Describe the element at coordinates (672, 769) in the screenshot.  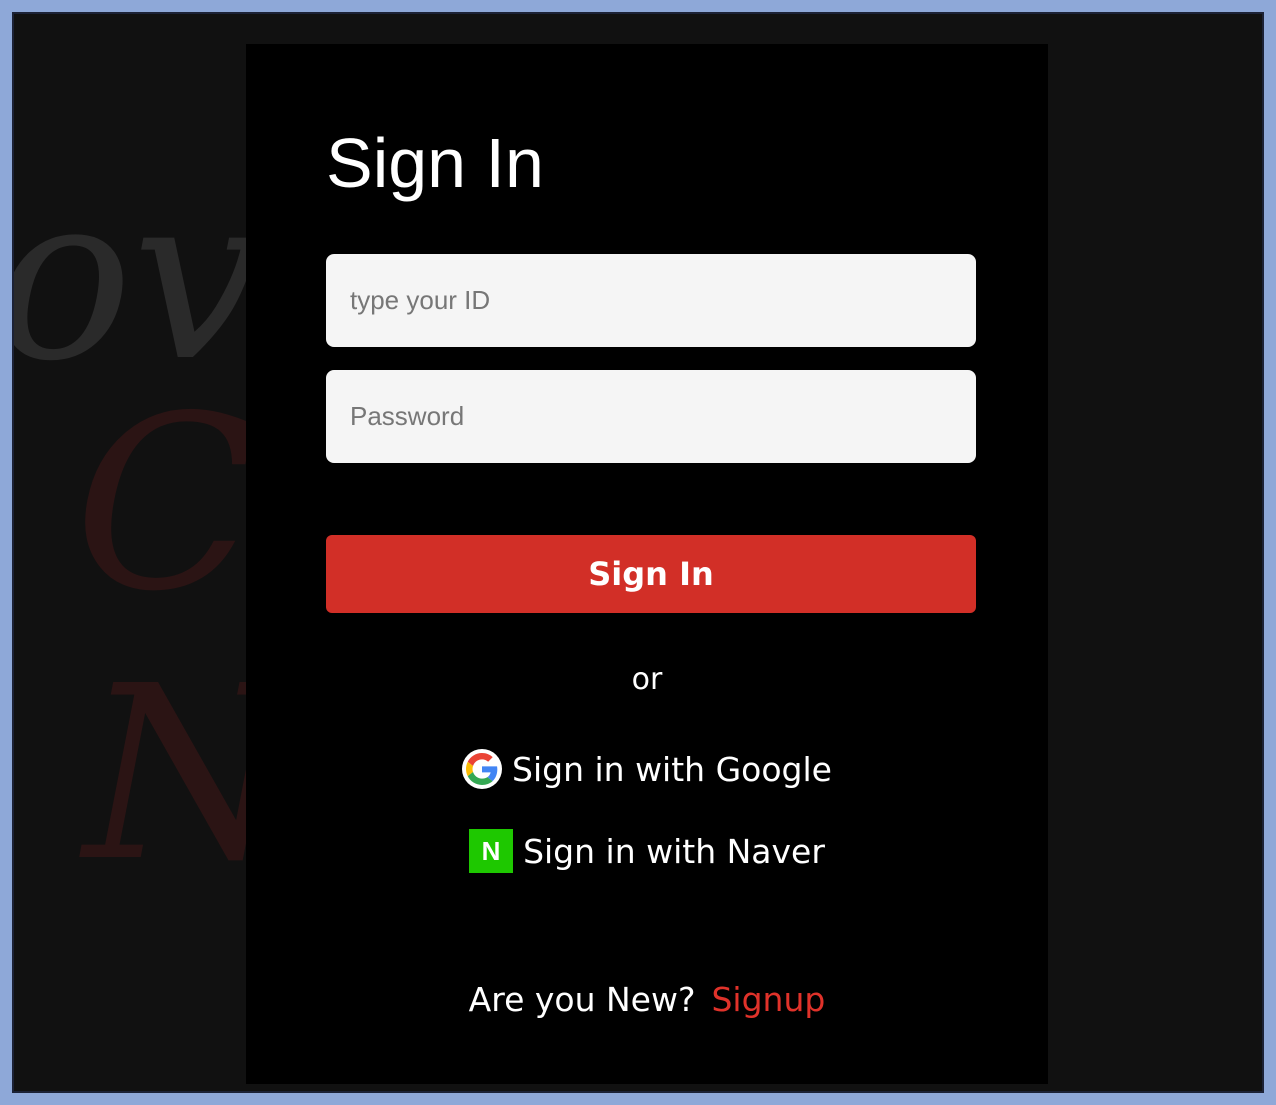
I see `google-signin-label: Sign in with Google` at that location.